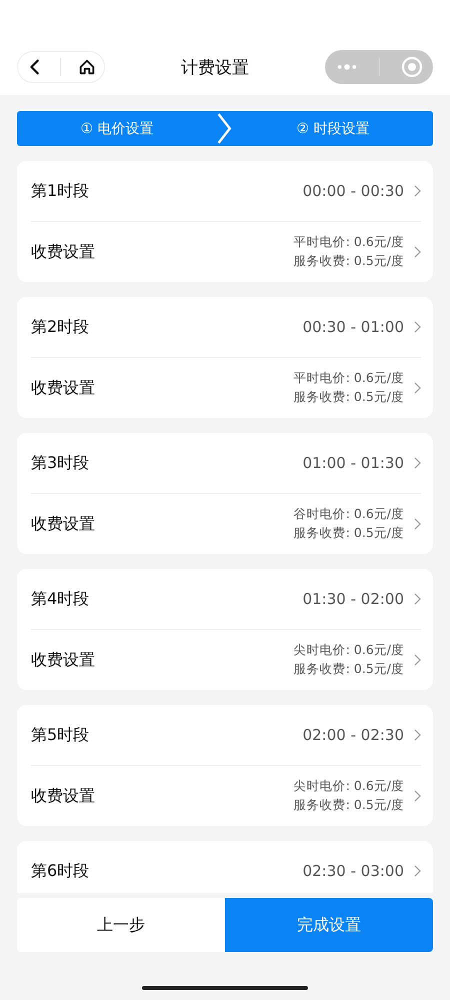  Describe the element at coordinates (226, 867) in the screenshot. I see `time-row: 第6时段 02:30 - 03:00` at that location.